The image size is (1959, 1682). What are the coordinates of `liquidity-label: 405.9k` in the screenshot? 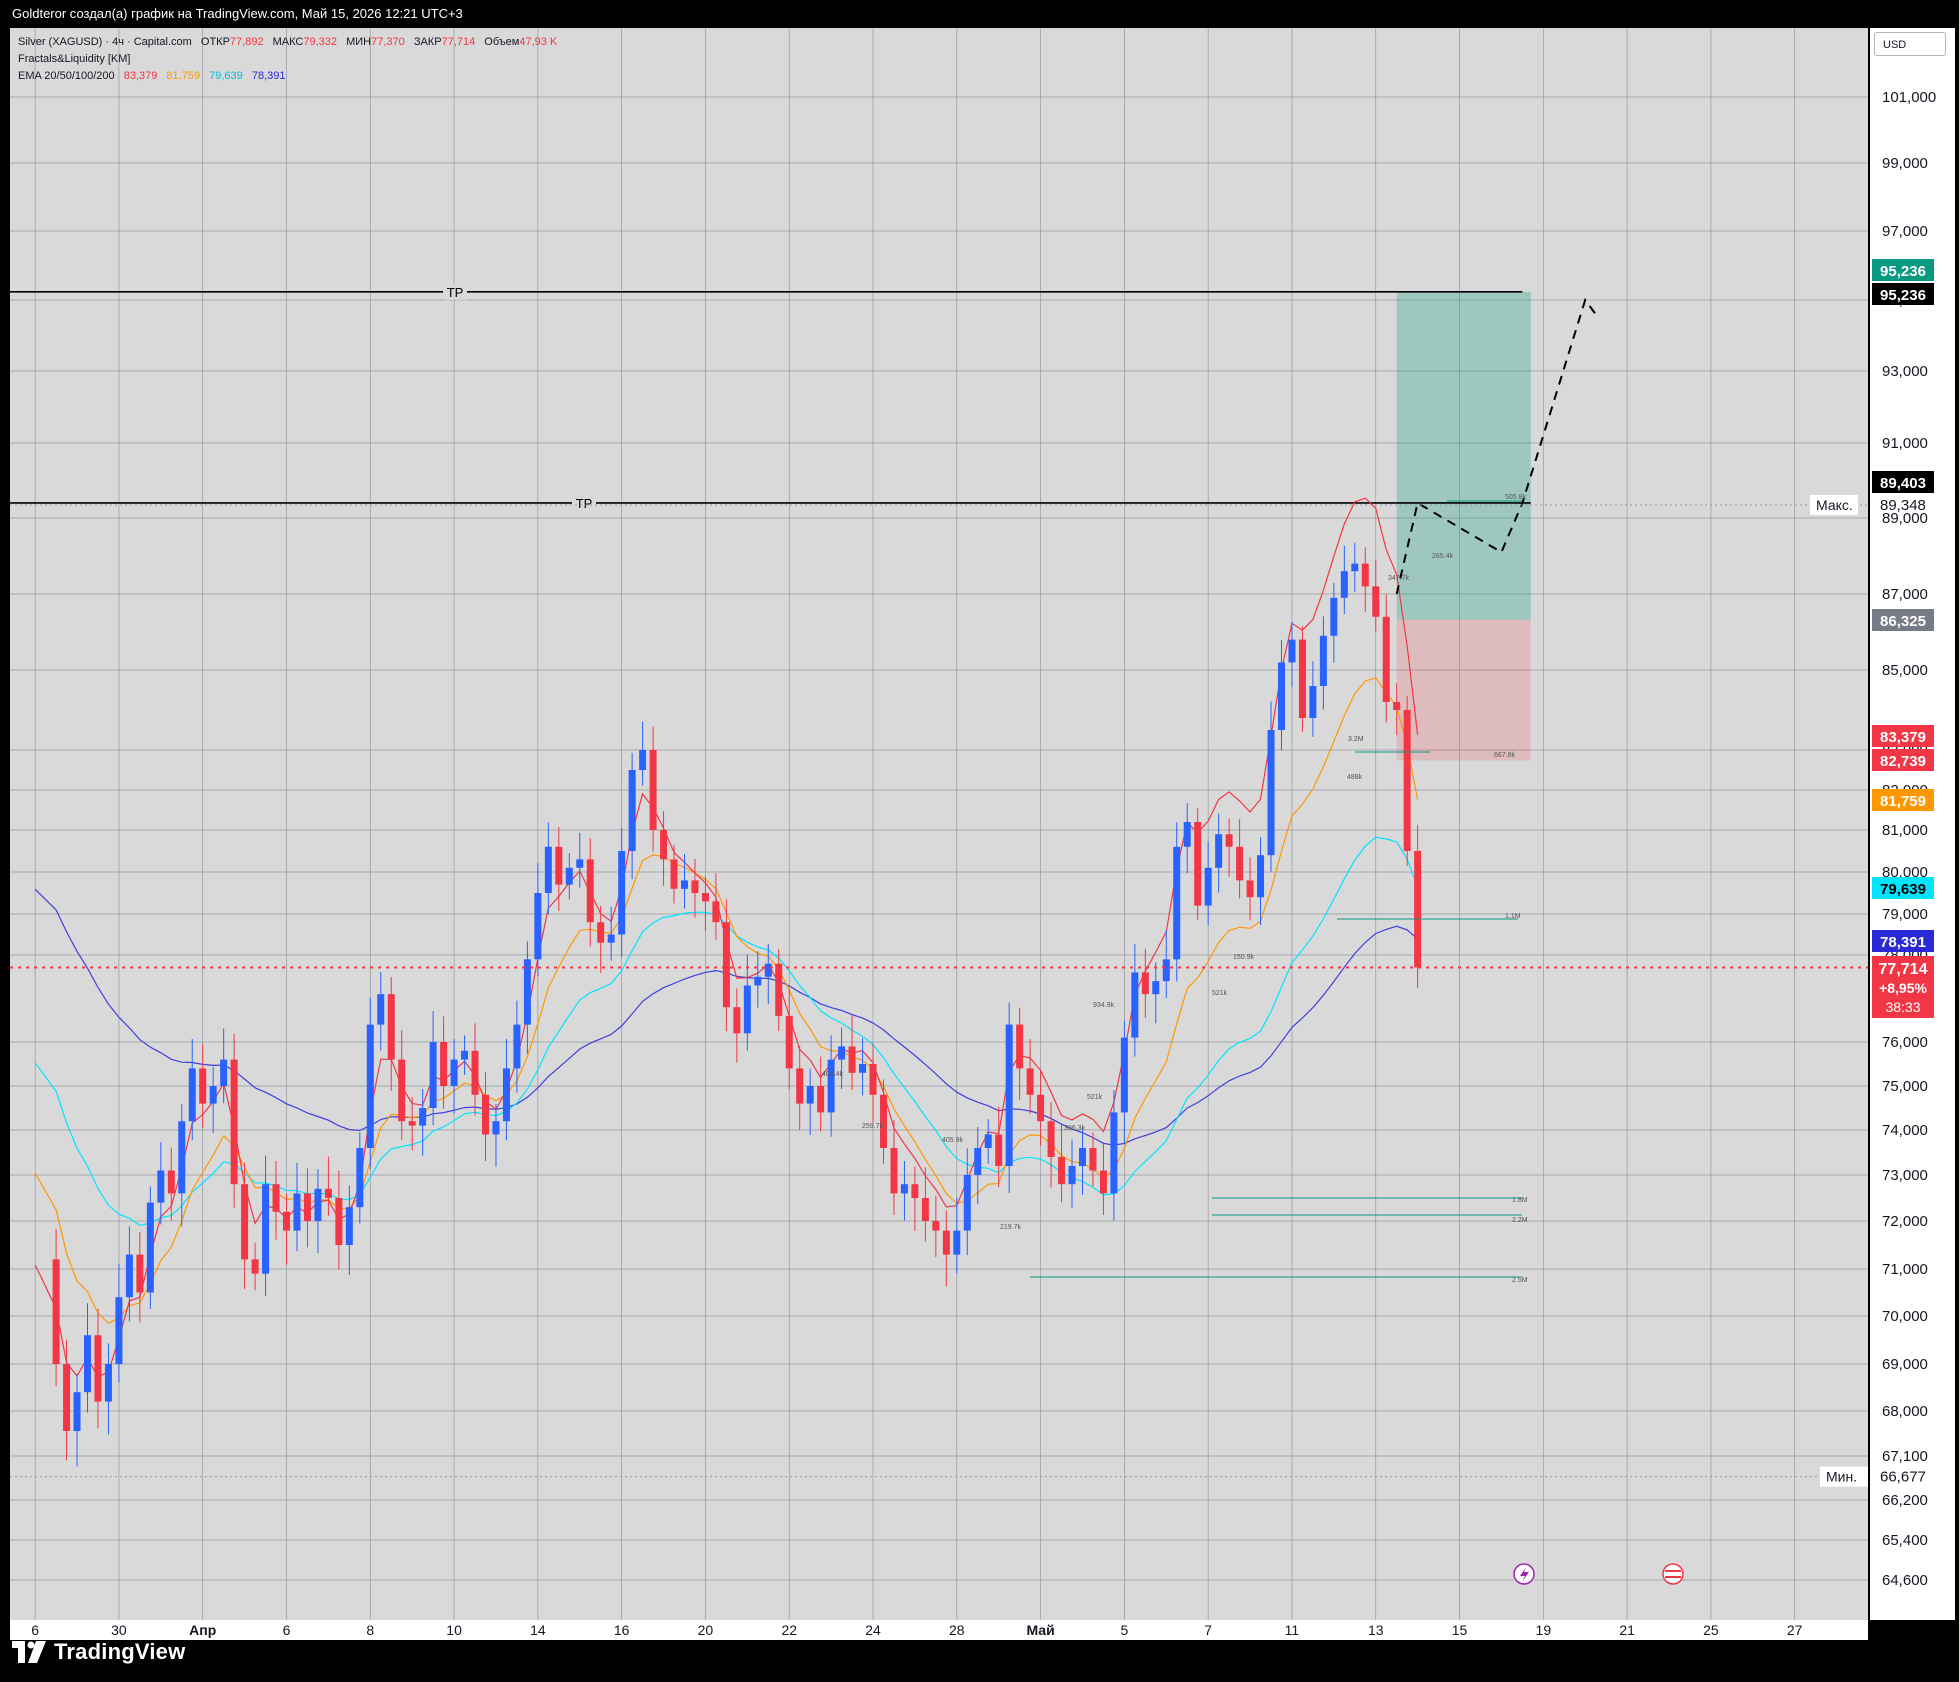 It's located at (953, 1140).